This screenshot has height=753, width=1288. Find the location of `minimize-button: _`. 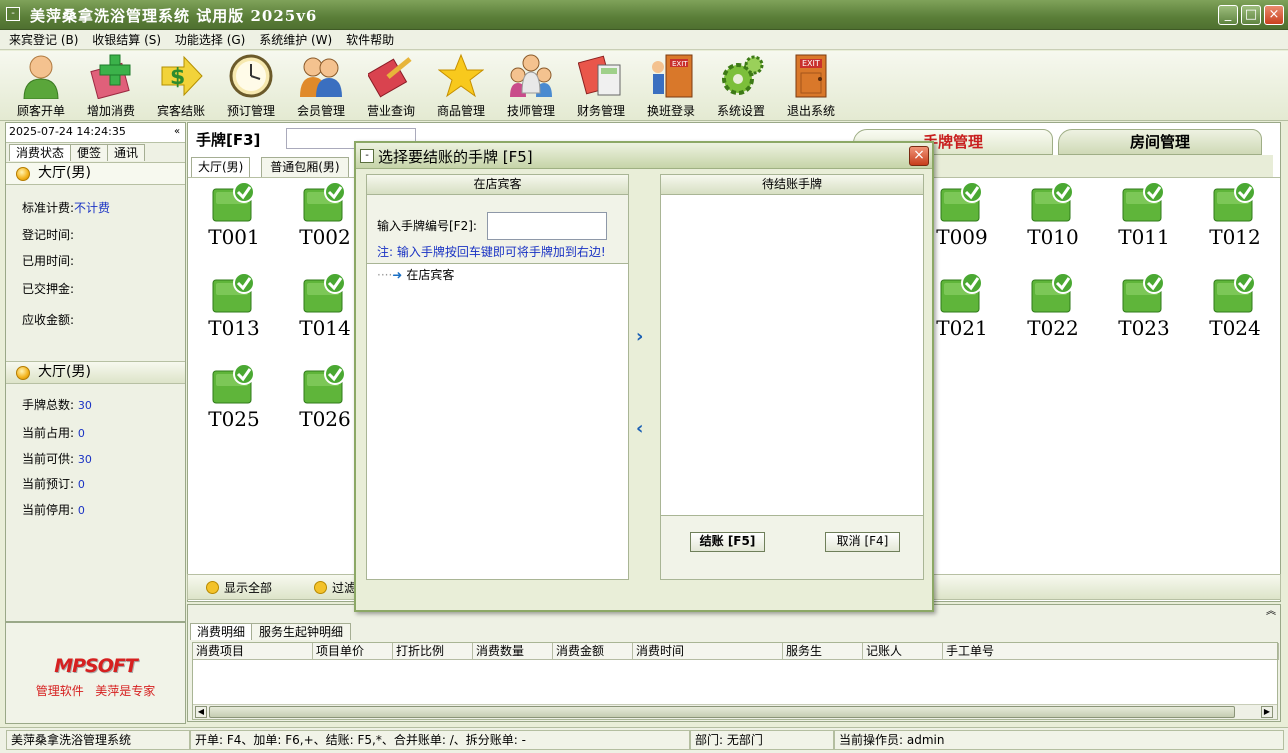

minimize-button: _ is located at coordinates (1228, 15).